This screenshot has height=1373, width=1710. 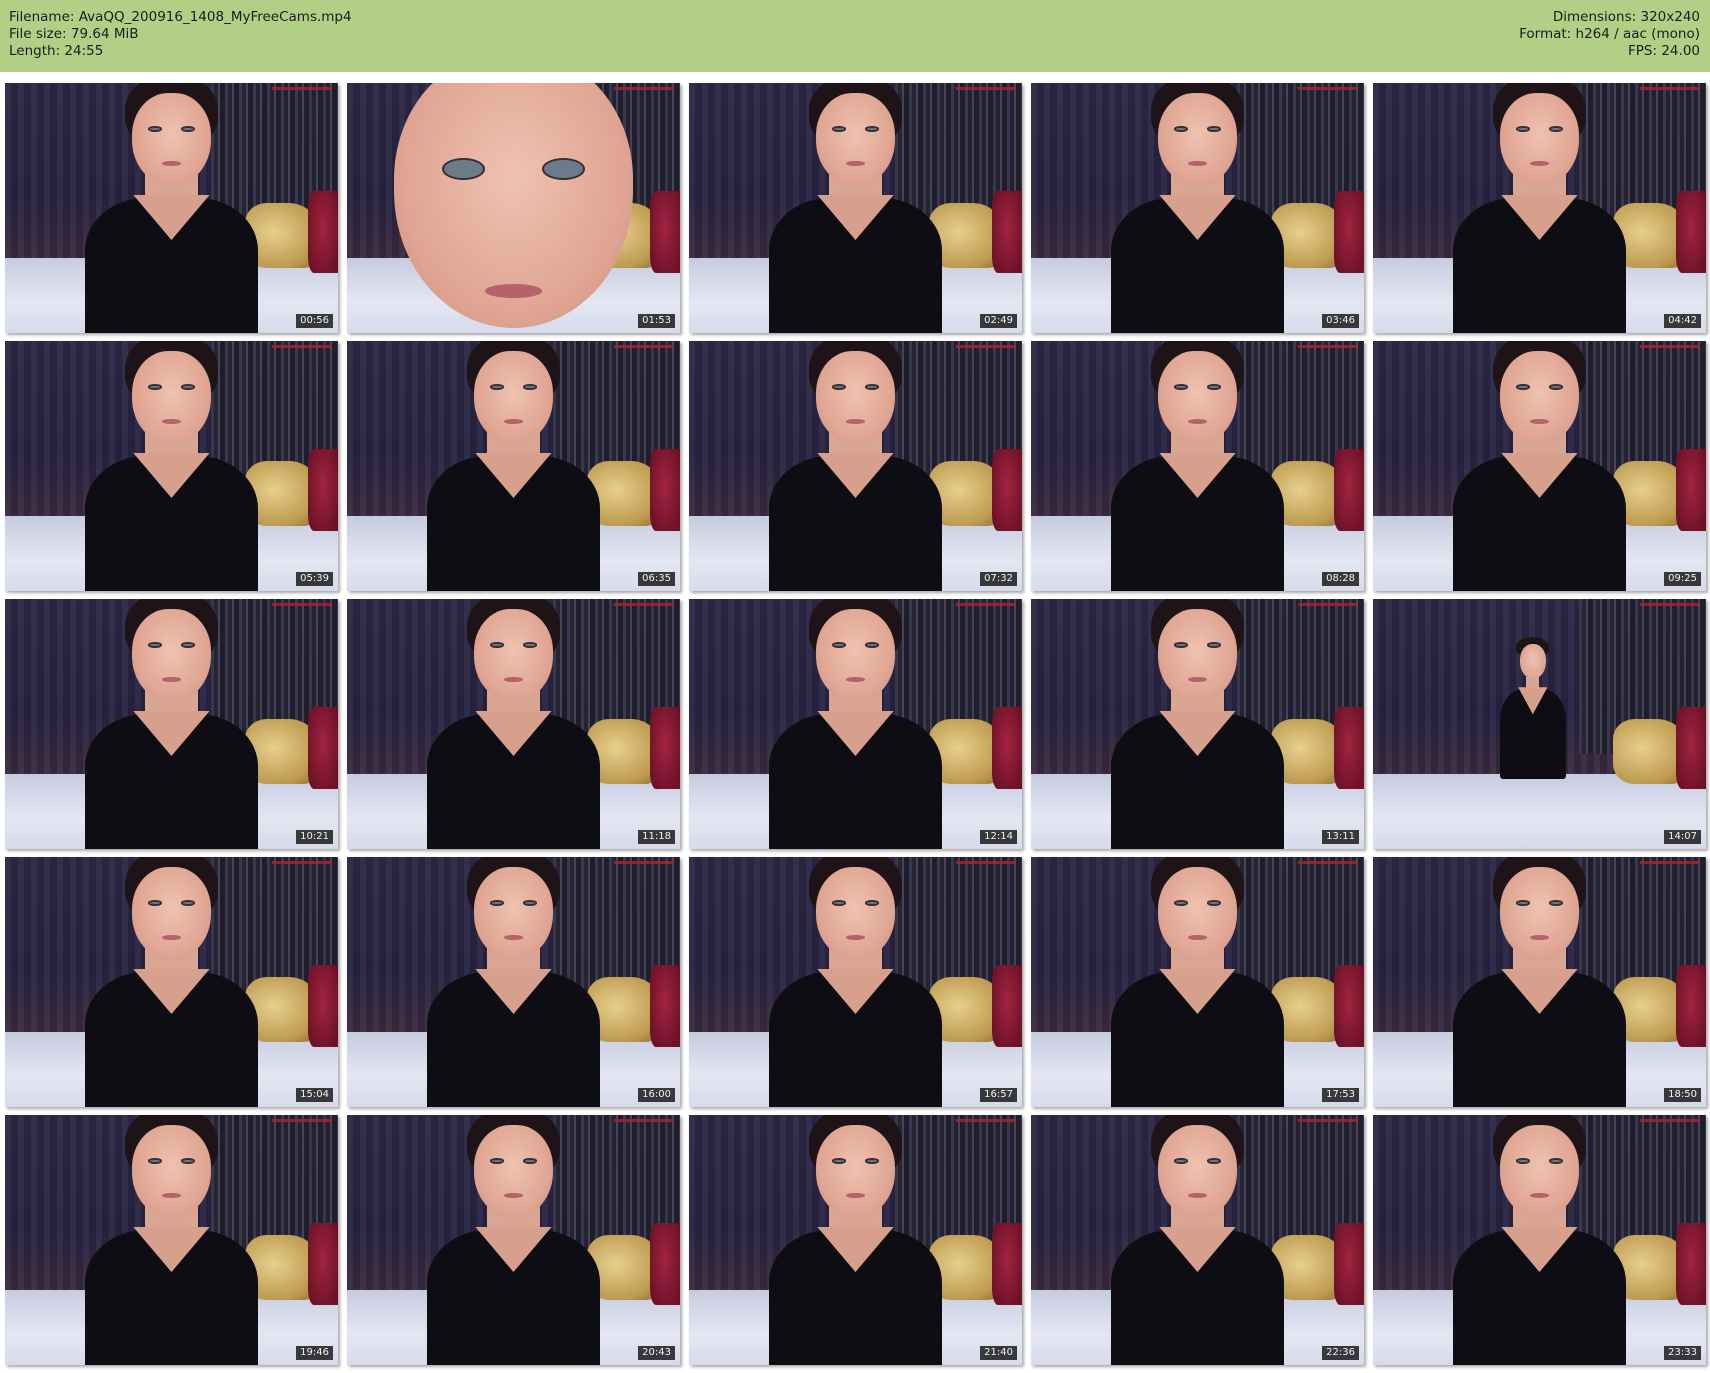 What do you see at coordinates (171, 1240) in the screenshot?
I see `video-frame-thumbnail: 19:46` at bounding box center [171, 1240].